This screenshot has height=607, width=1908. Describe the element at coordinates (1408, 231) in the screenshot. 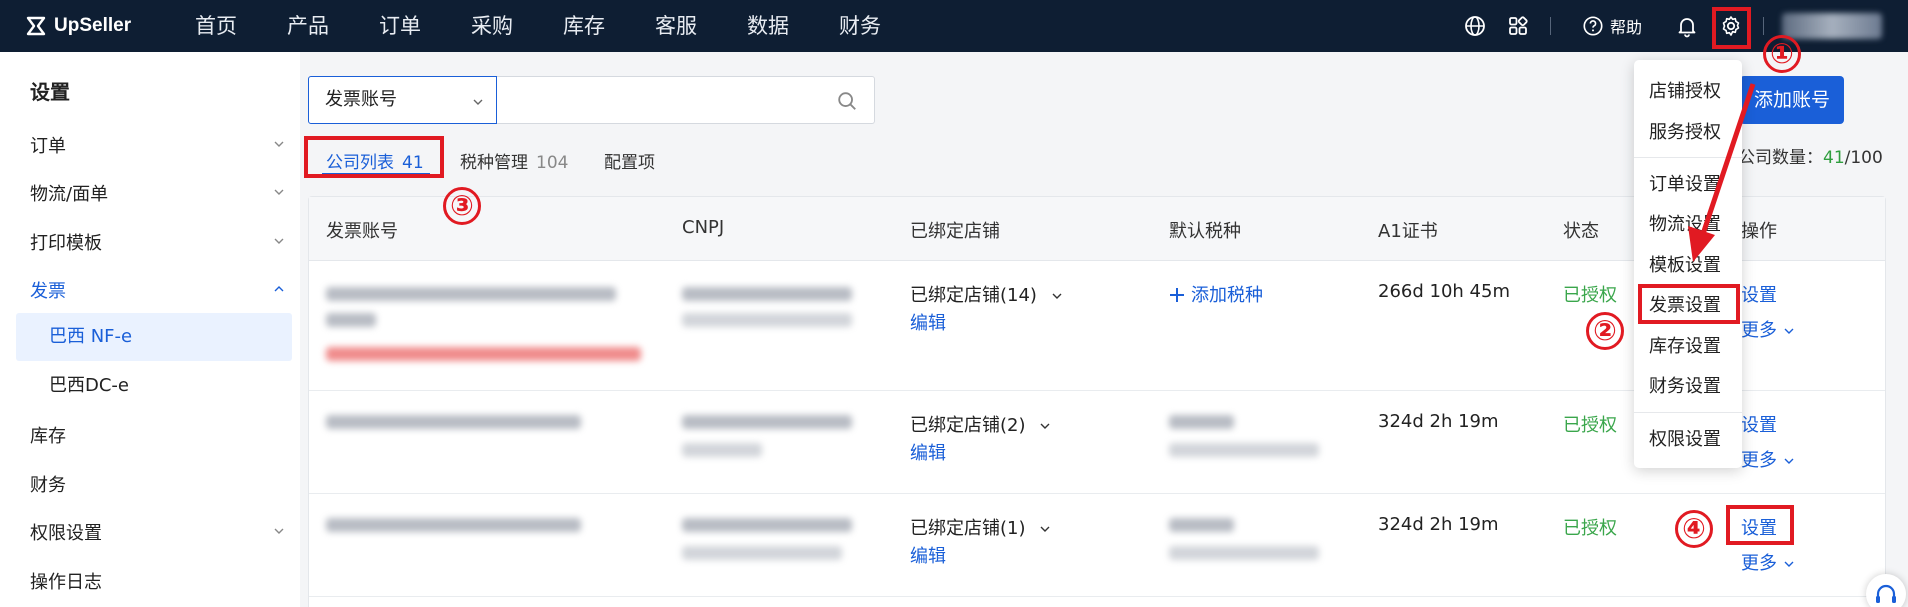

I see `column-header-a1-certificate: A1证书` at that location.